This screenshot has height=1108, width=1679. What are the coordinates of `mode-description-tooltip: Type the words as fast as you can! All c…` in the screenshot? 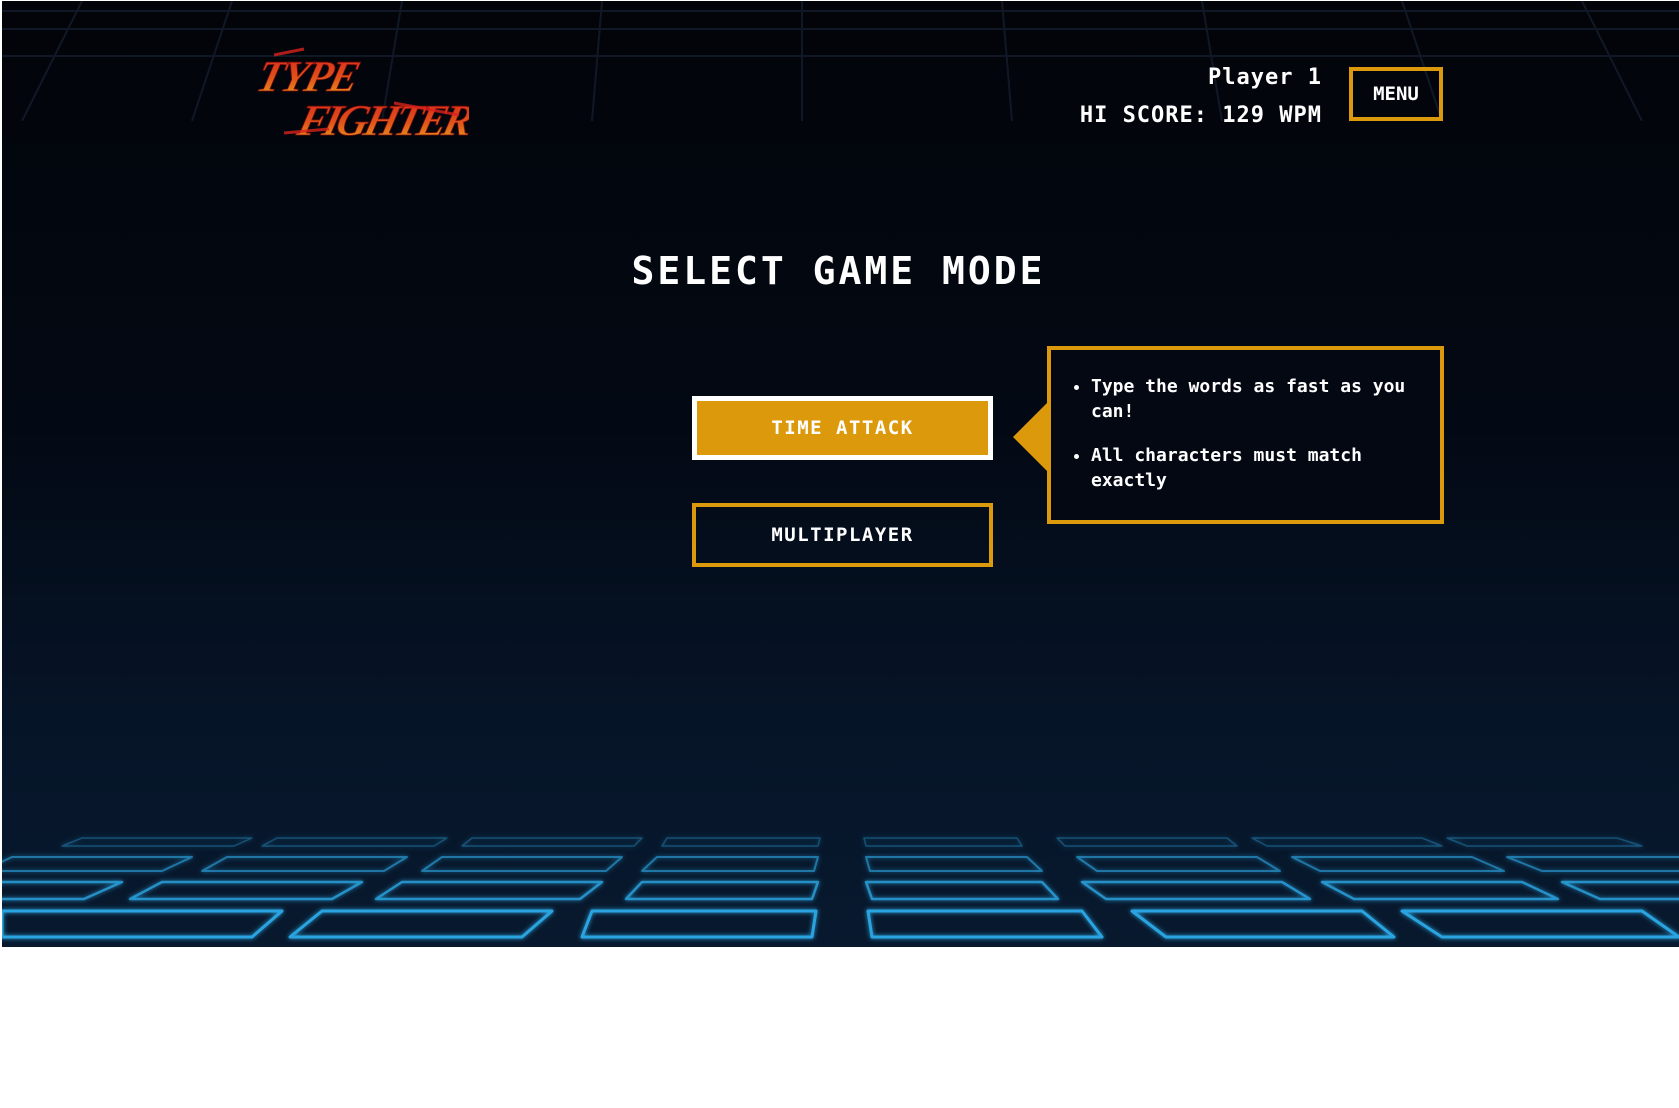 It's located at (1245, 435).